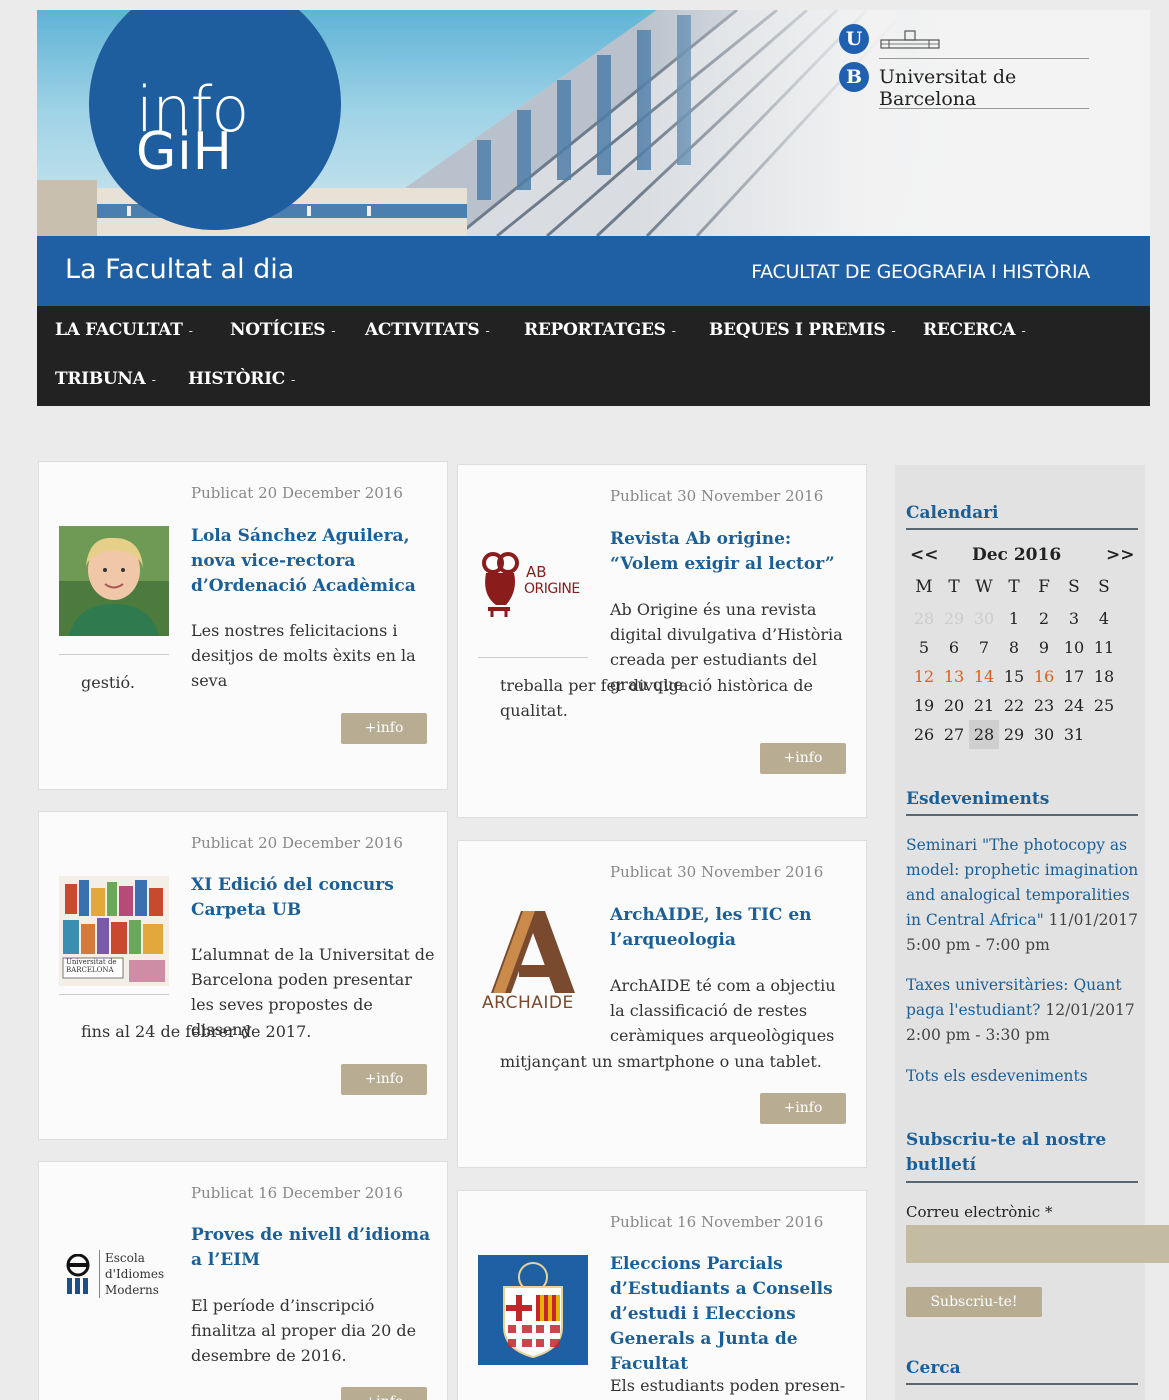 This screenshot has height=1400, width=1169. I want to click on card-date: Publicat 16 November 2016, so click(717, 1222).